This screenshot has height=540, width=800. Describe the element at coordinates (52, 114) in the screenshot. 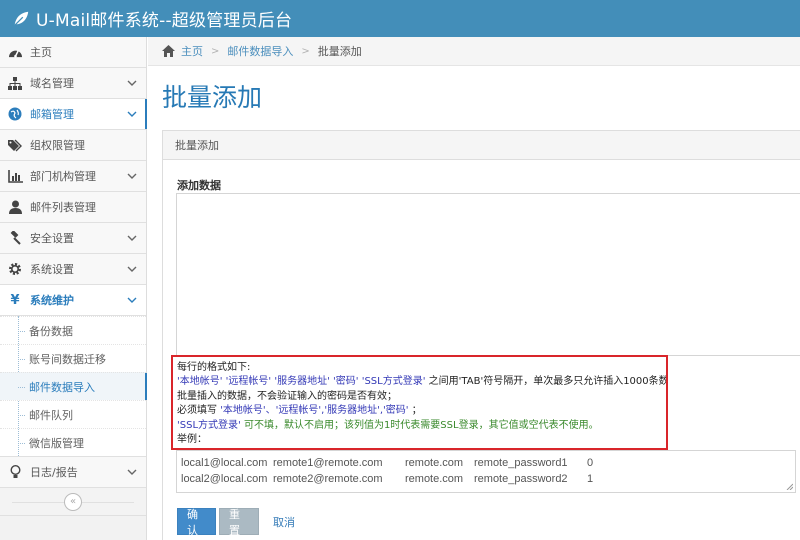

I see `sidebar-item-label: 邮箱管理` at that location.